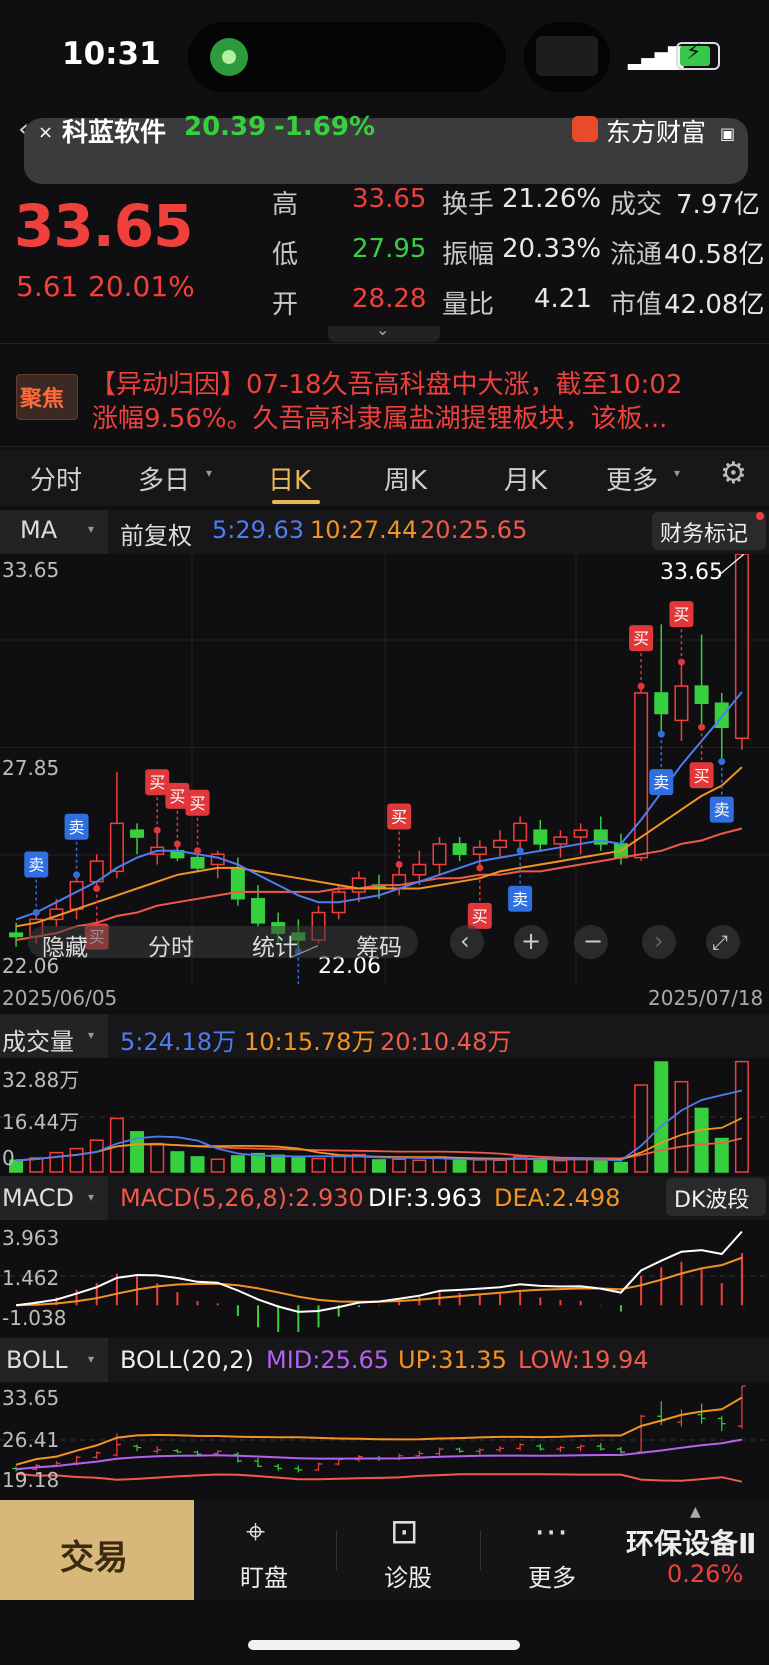  What do you see at coordinates (38, 530) in the screenshot?
I see `ma-chip-label: MA` at bounding box center [38, 530].